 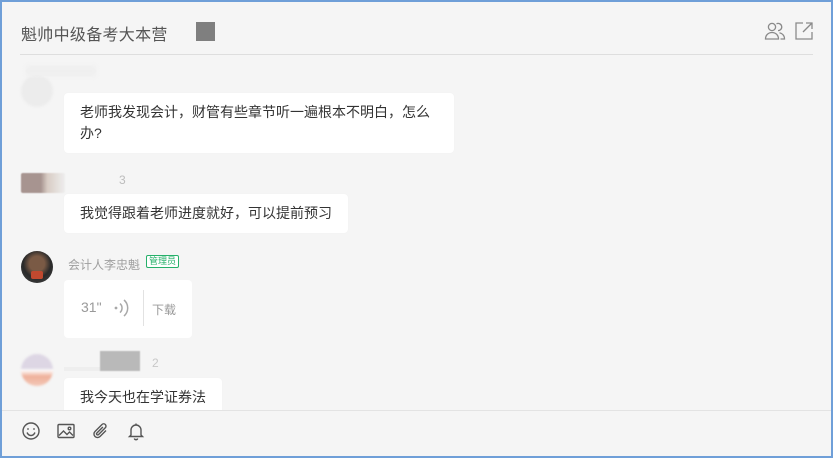 I want to click on download-link: 下载, so click(x=164, y=309).